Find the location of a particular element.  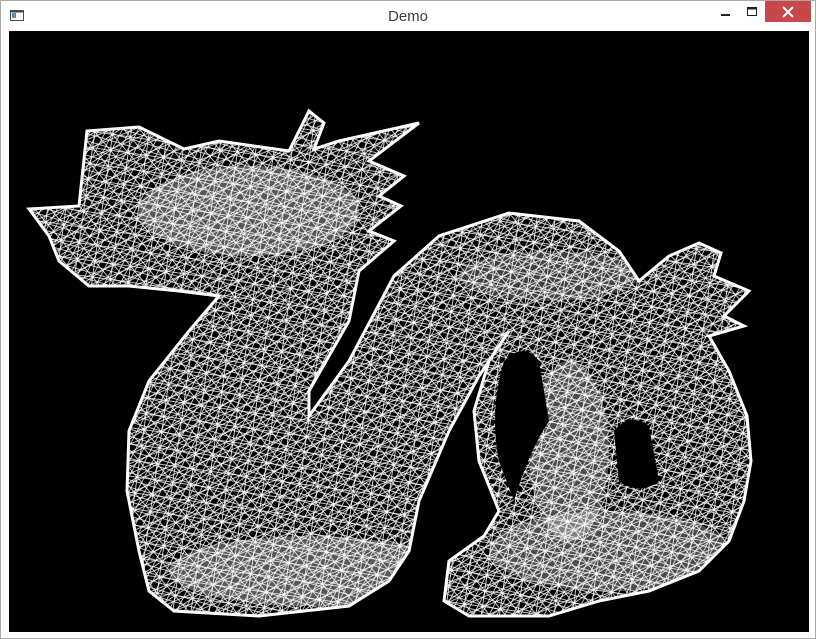

maximize-icon is located at coordinates (751, 11).